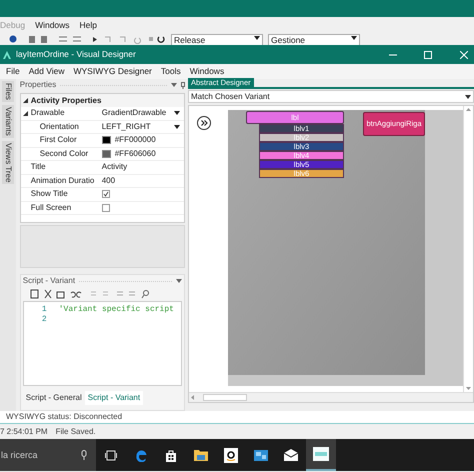 The height and width of the screenshot is (472, 474). Describe the element at coordinates (89, 25) in the screenshot. I see `menu-item: Help` at that location.